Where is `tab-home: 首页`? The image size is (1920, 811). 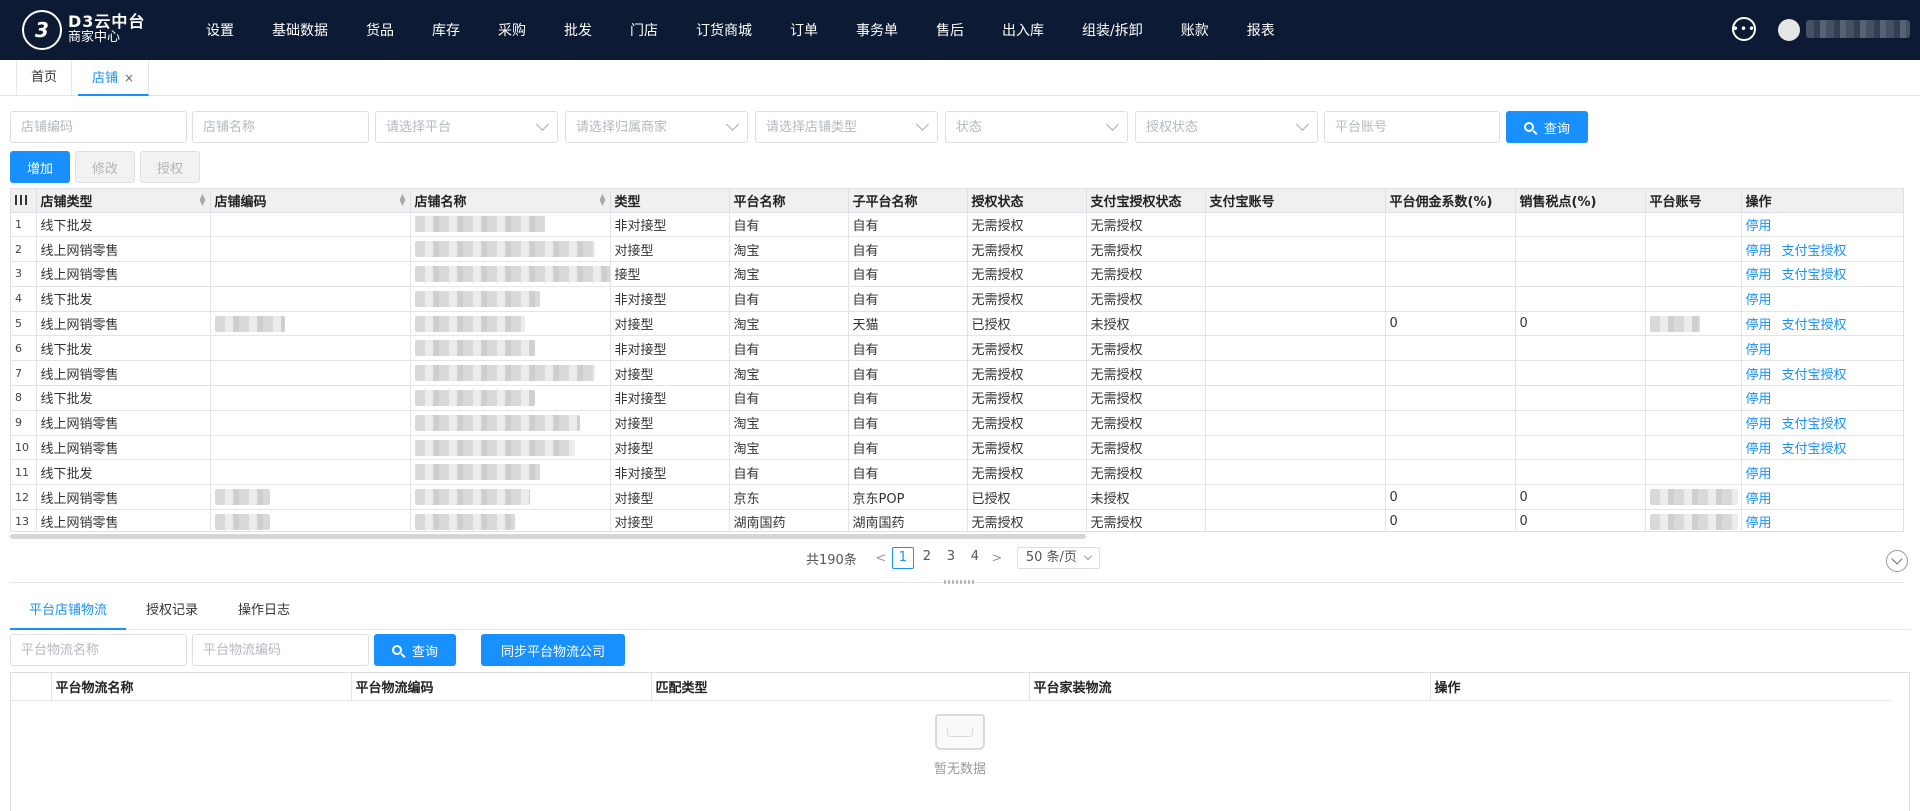 tab-home: 首页 is located at coordinates (44, 78).